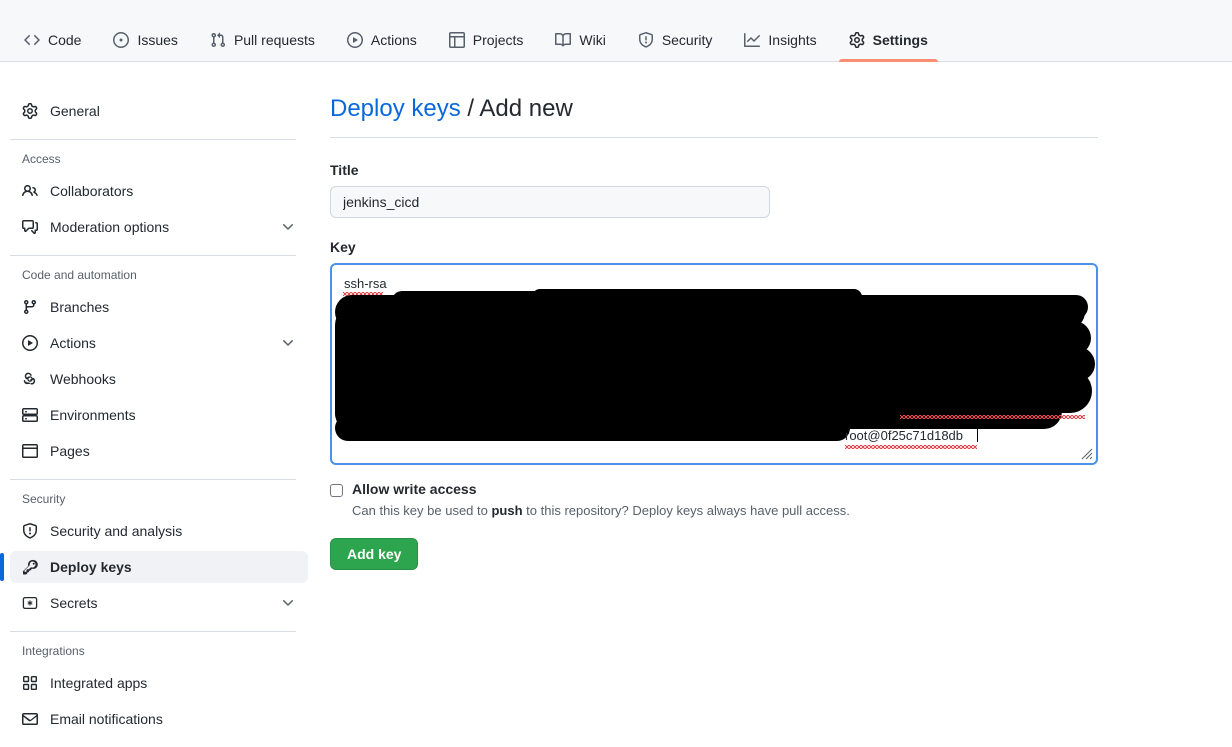 Image resolution: width=1232 pixels, height=747 pixels. I want to click on book-icon, so click(563, 40).